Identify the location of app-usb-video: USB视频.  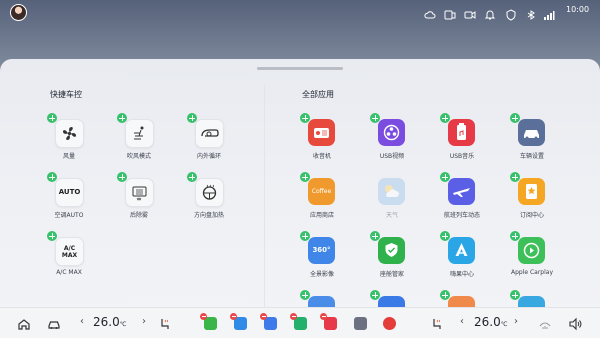
(392, 142).